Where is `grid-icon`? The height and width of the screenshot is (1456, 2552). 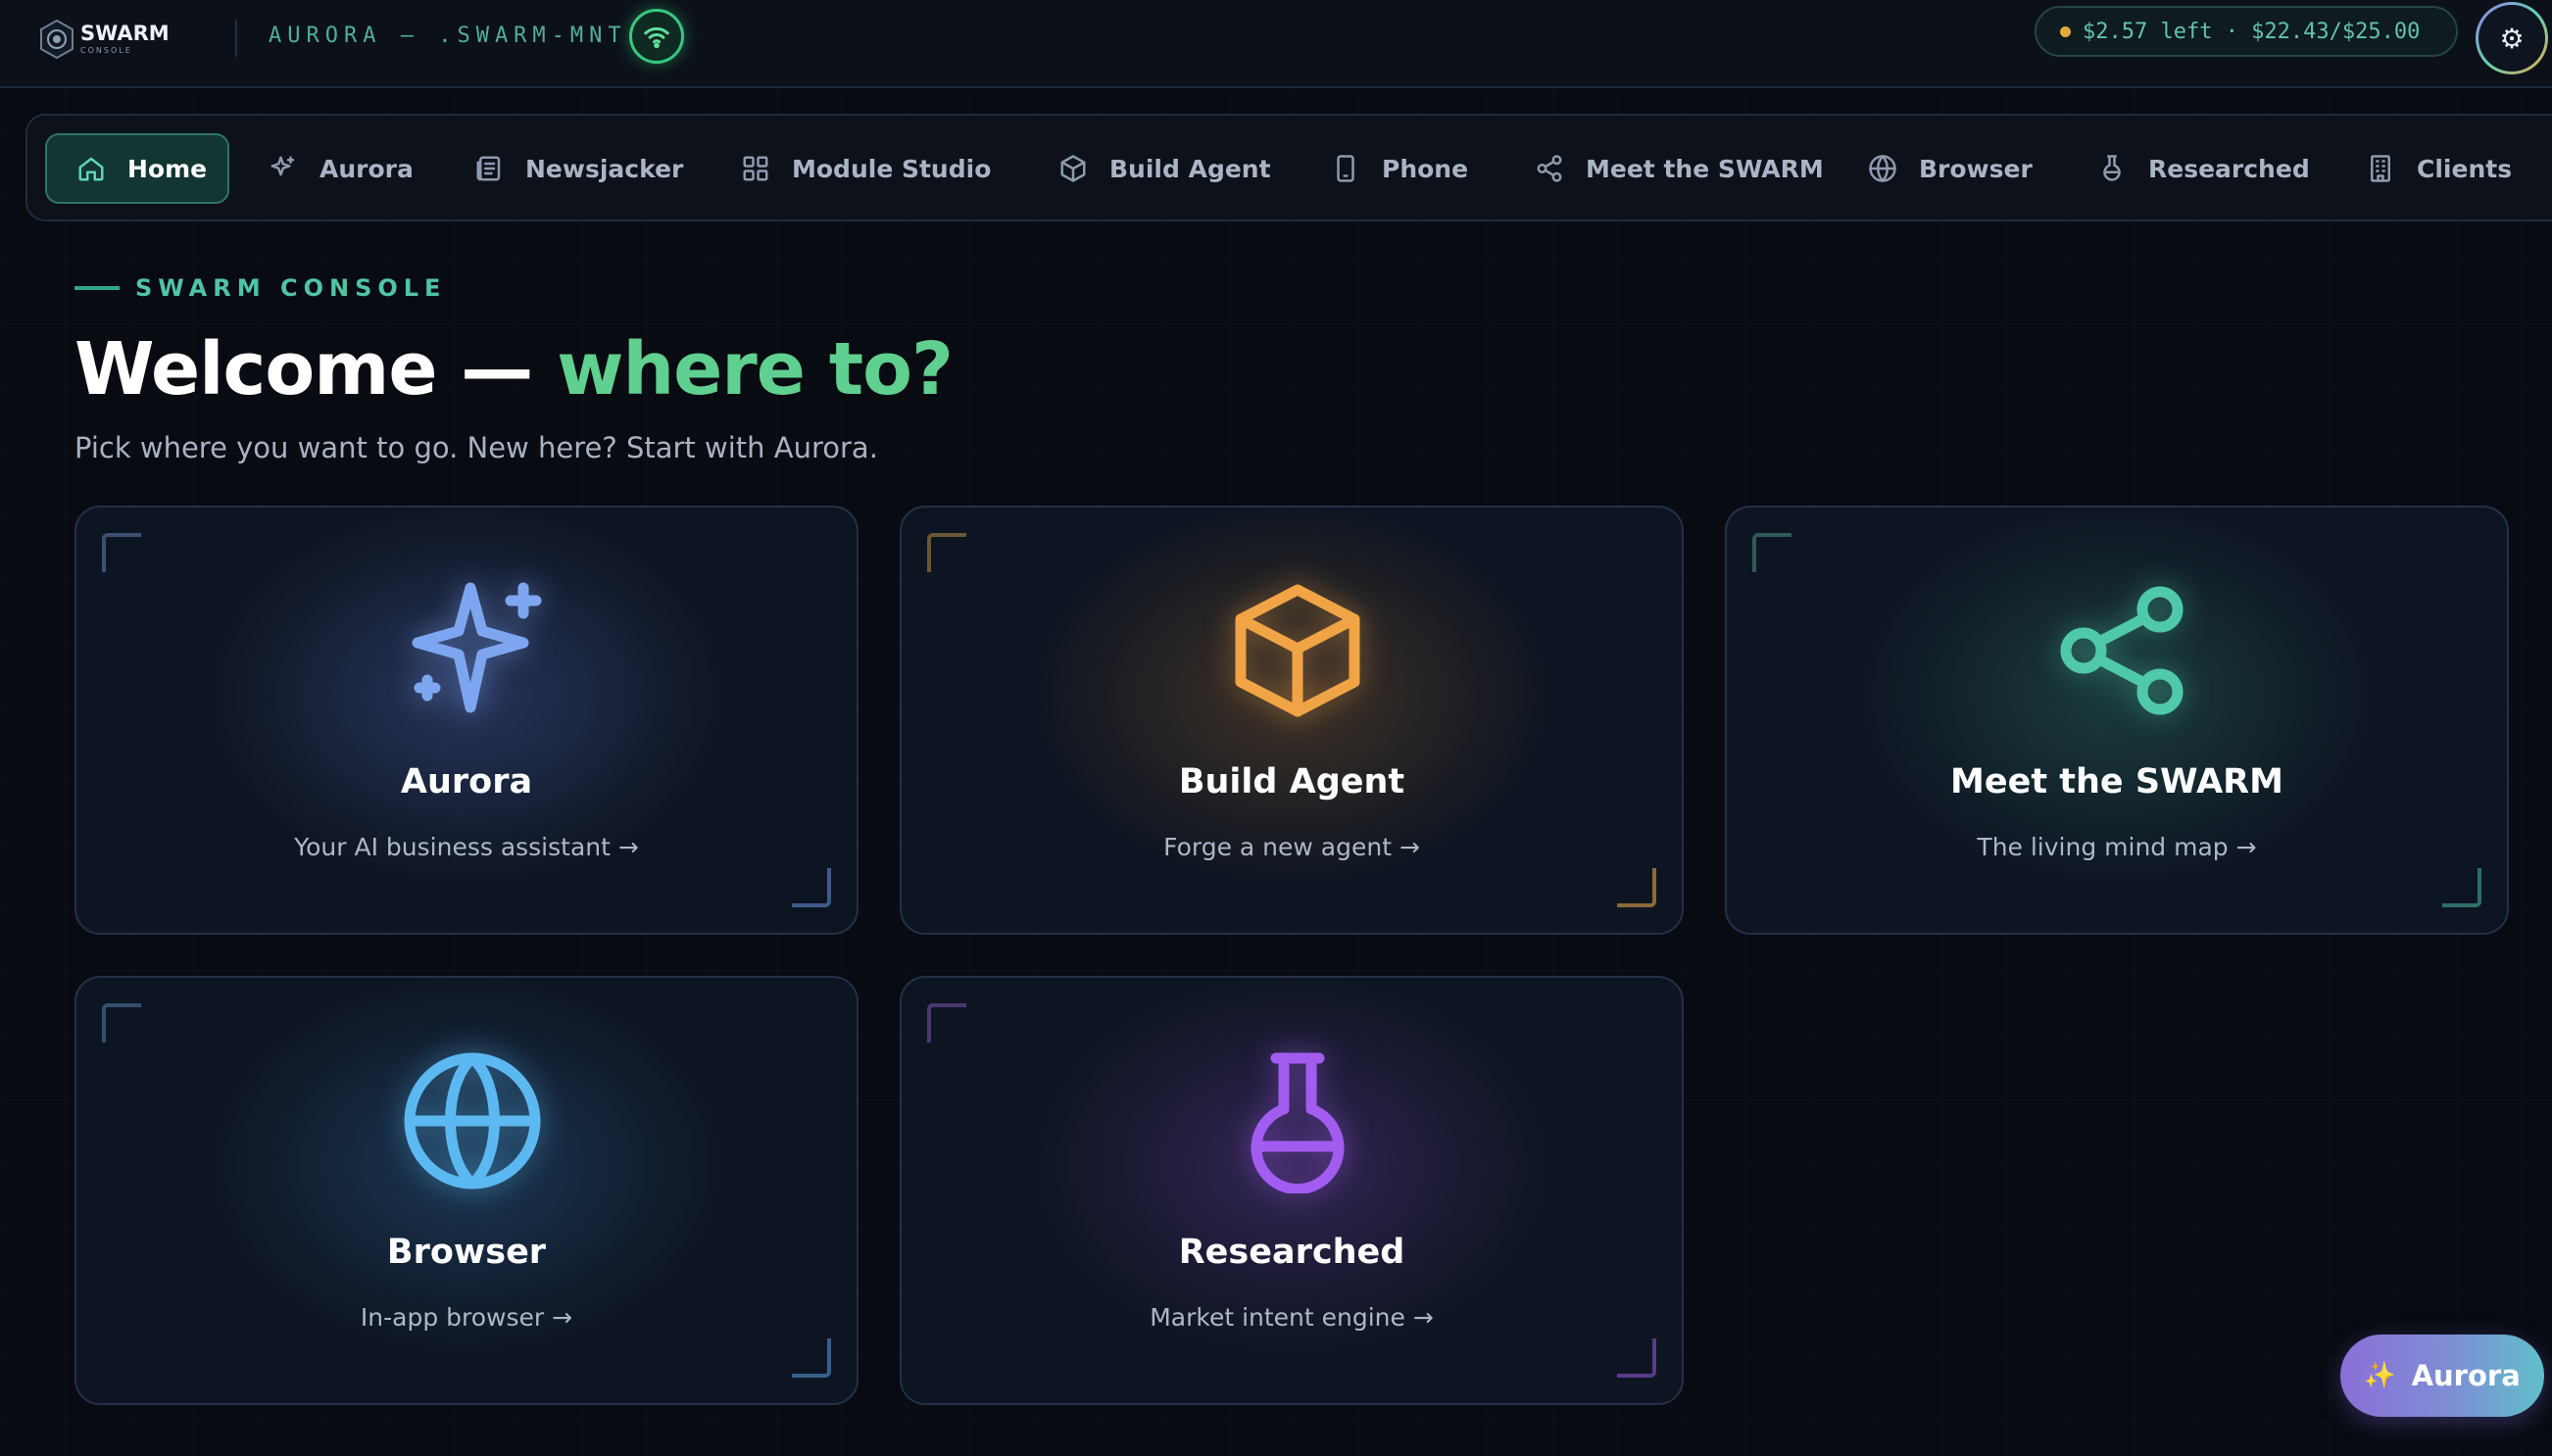 grid-icon is located at coordinates (756, 168).